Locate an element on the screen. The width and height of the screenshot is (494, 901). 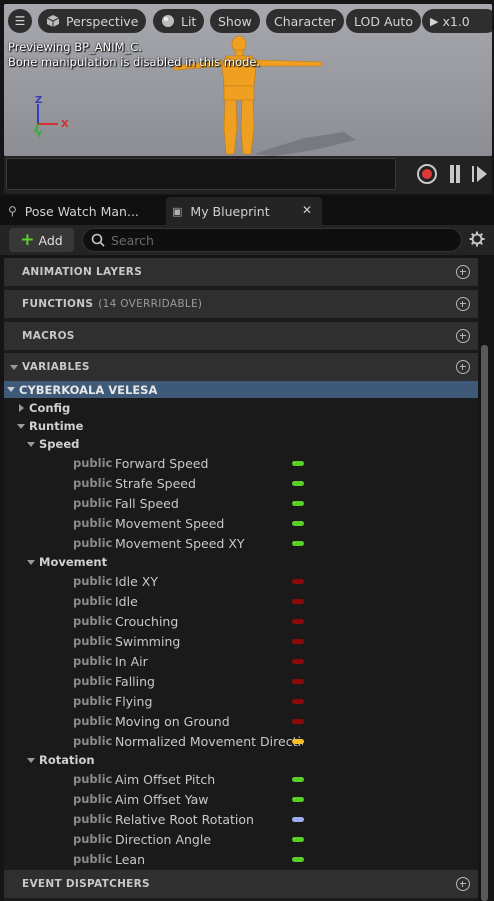
pause-button is located at coordinates (455, 174).